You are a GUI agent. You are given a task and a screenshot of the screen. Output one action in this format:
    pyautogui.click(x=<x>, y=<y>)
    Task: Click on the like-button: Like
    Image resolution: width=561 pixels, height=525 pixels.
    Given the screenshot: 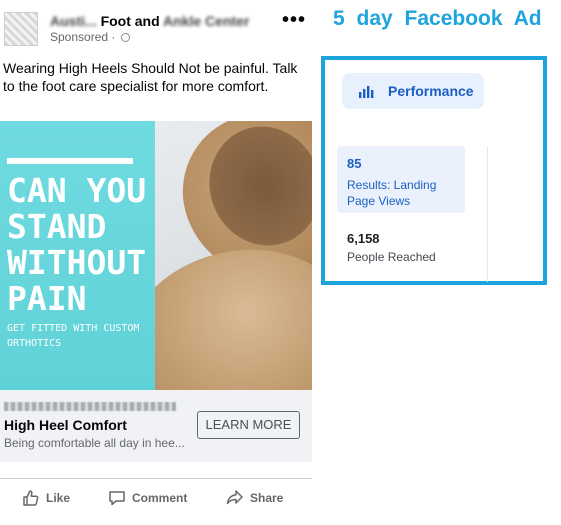 What is the action you would take?
    pyautogui.click(x=46, y=498)
    